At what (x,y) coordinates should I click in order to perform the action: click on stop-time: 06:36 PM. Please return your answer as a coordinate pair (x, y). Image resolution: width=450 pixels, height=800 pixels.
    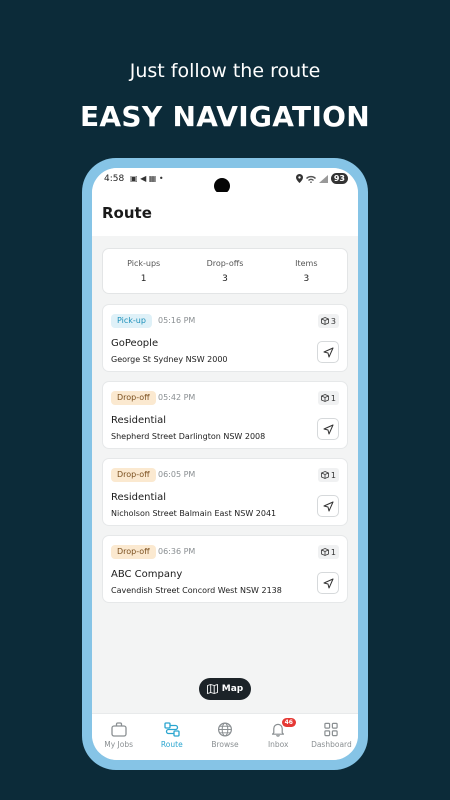
    Looking at the image, I should click on (177, 551).